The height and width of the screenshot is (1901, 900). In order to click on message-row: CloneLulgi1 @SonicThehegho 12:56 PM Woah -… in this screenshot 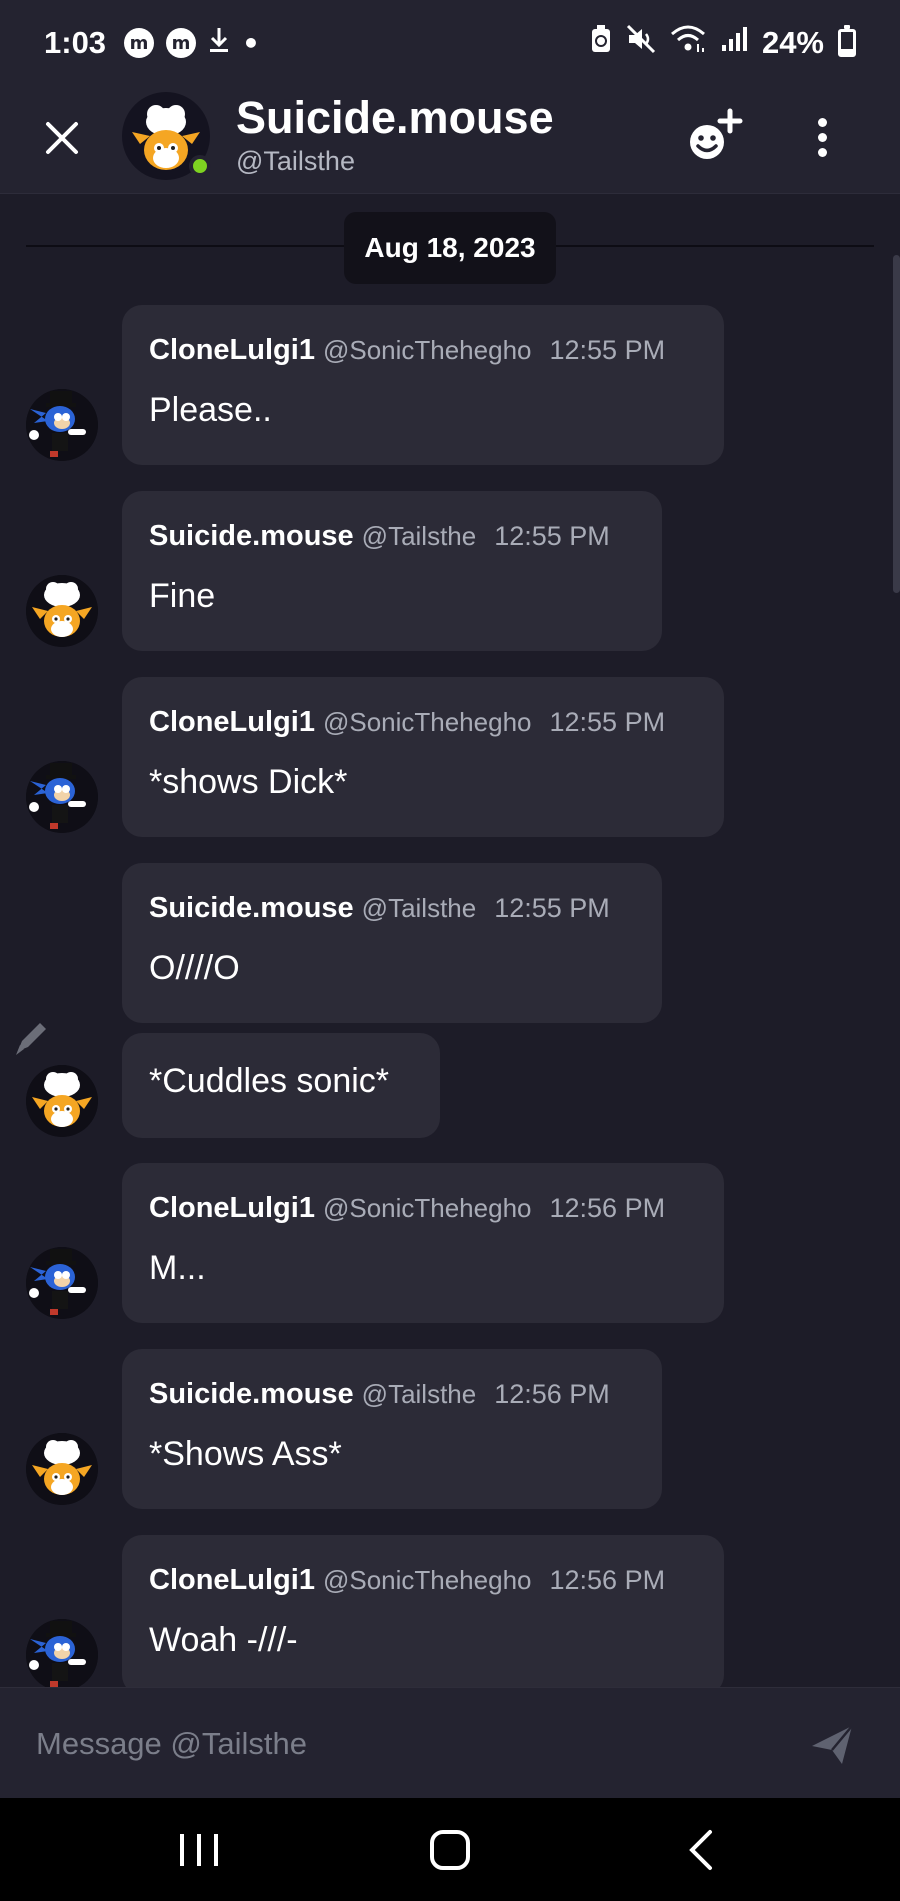, I will do `click(450, 1611)`.